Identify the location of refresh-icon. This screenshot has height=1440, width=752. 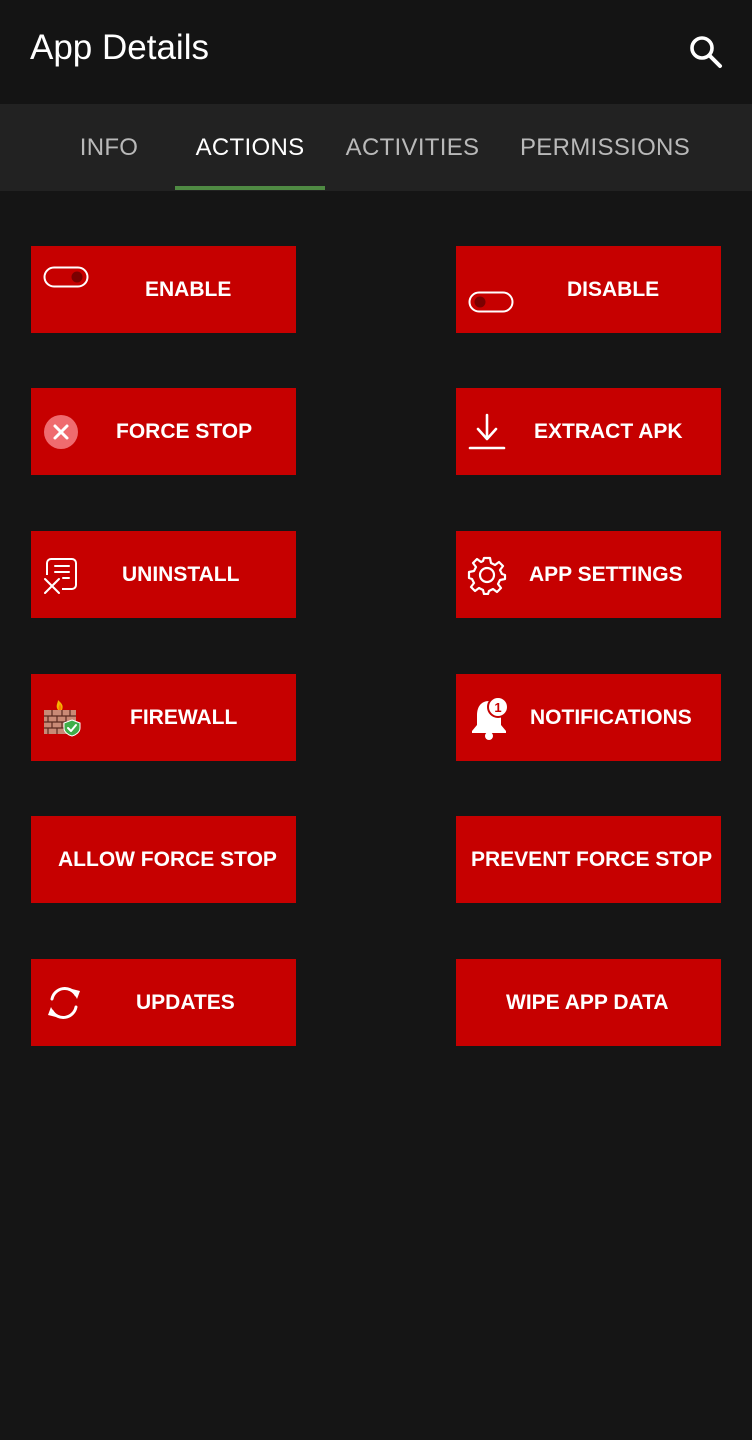
(64, 1003).